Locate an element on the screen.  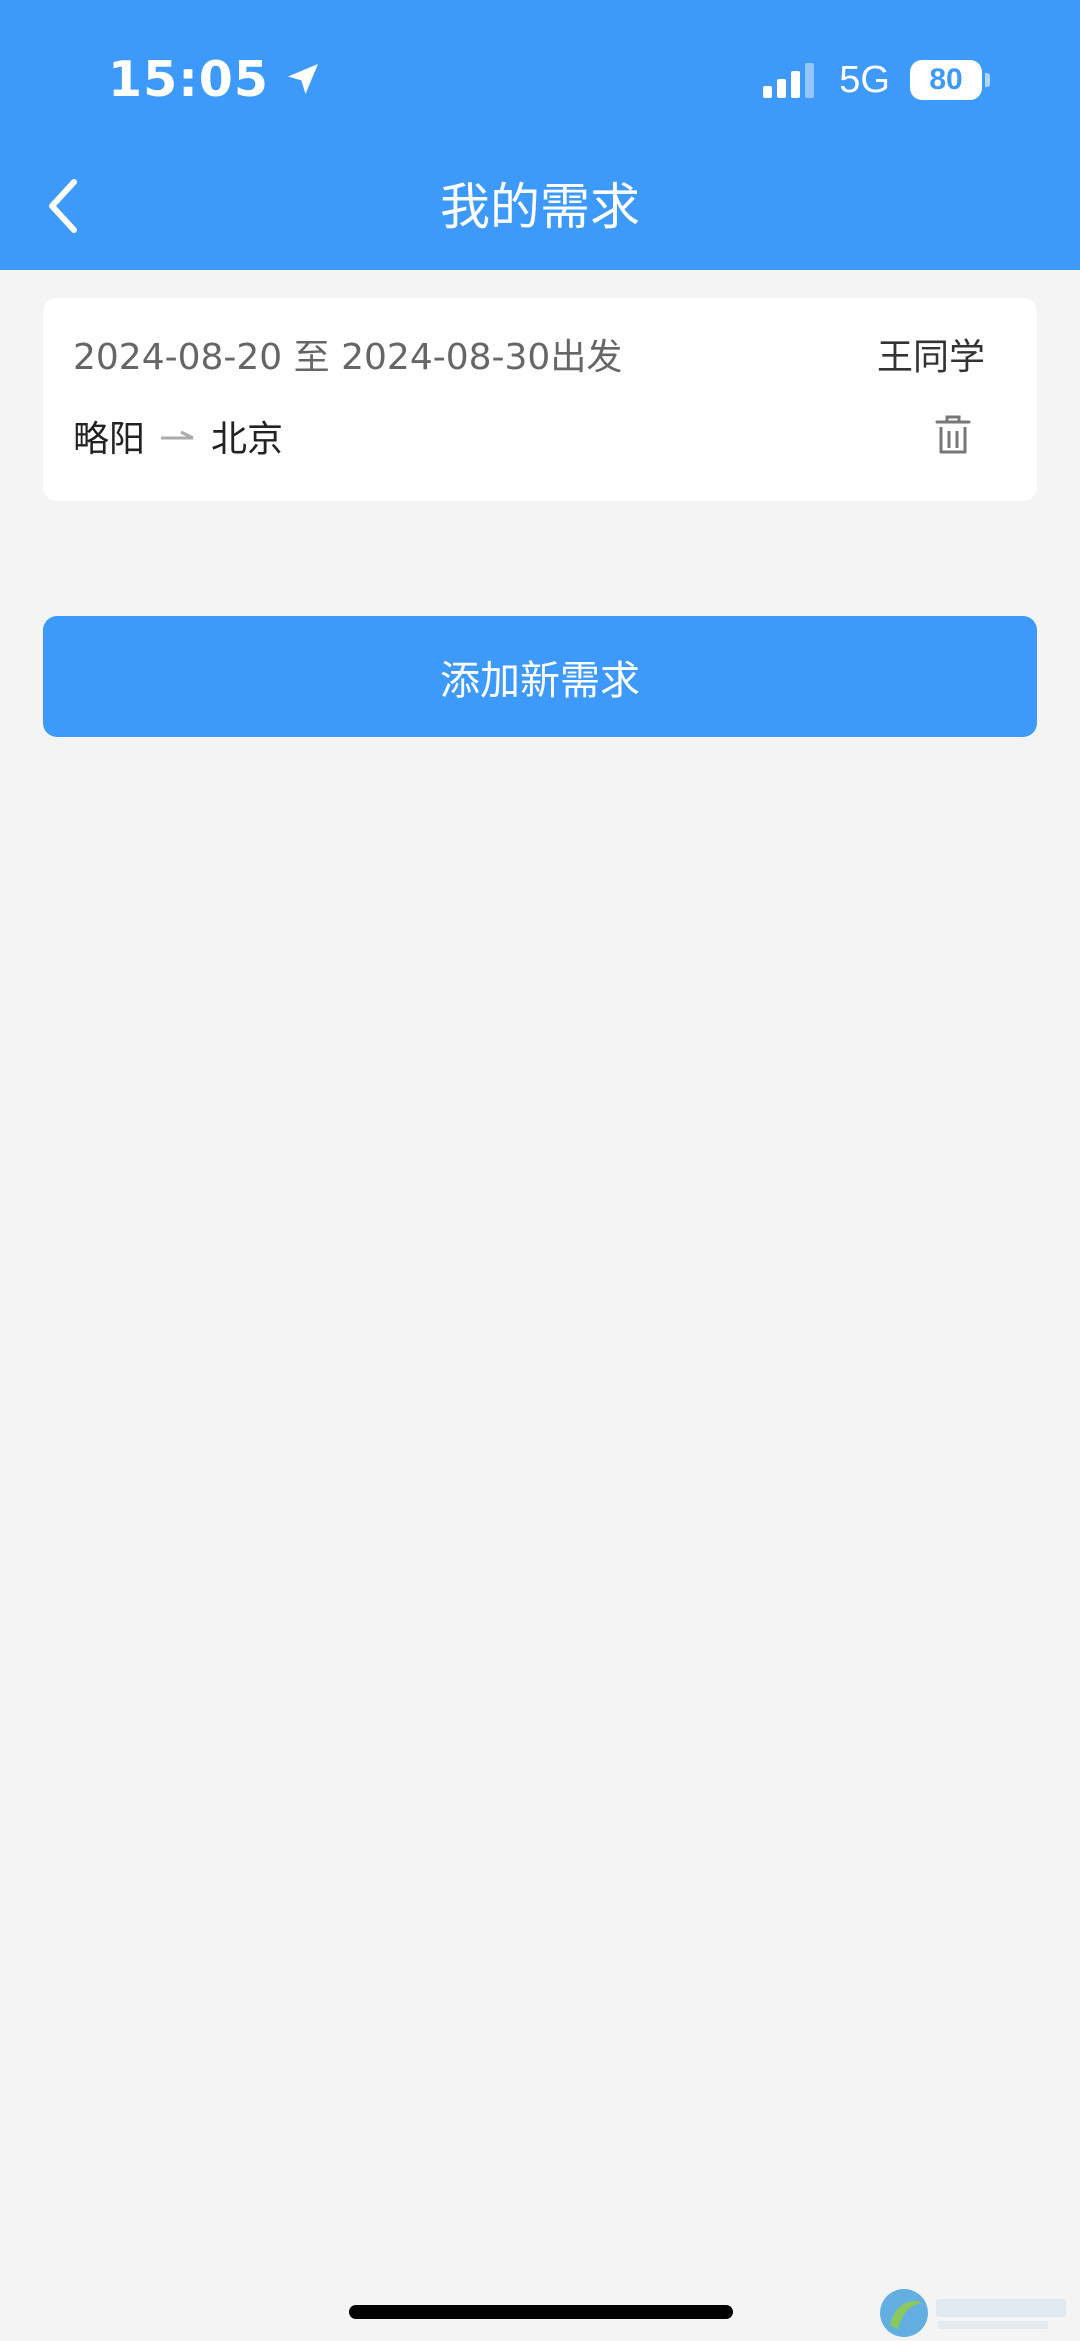
battery-icon: 80 is located at coordinates (946, 80).